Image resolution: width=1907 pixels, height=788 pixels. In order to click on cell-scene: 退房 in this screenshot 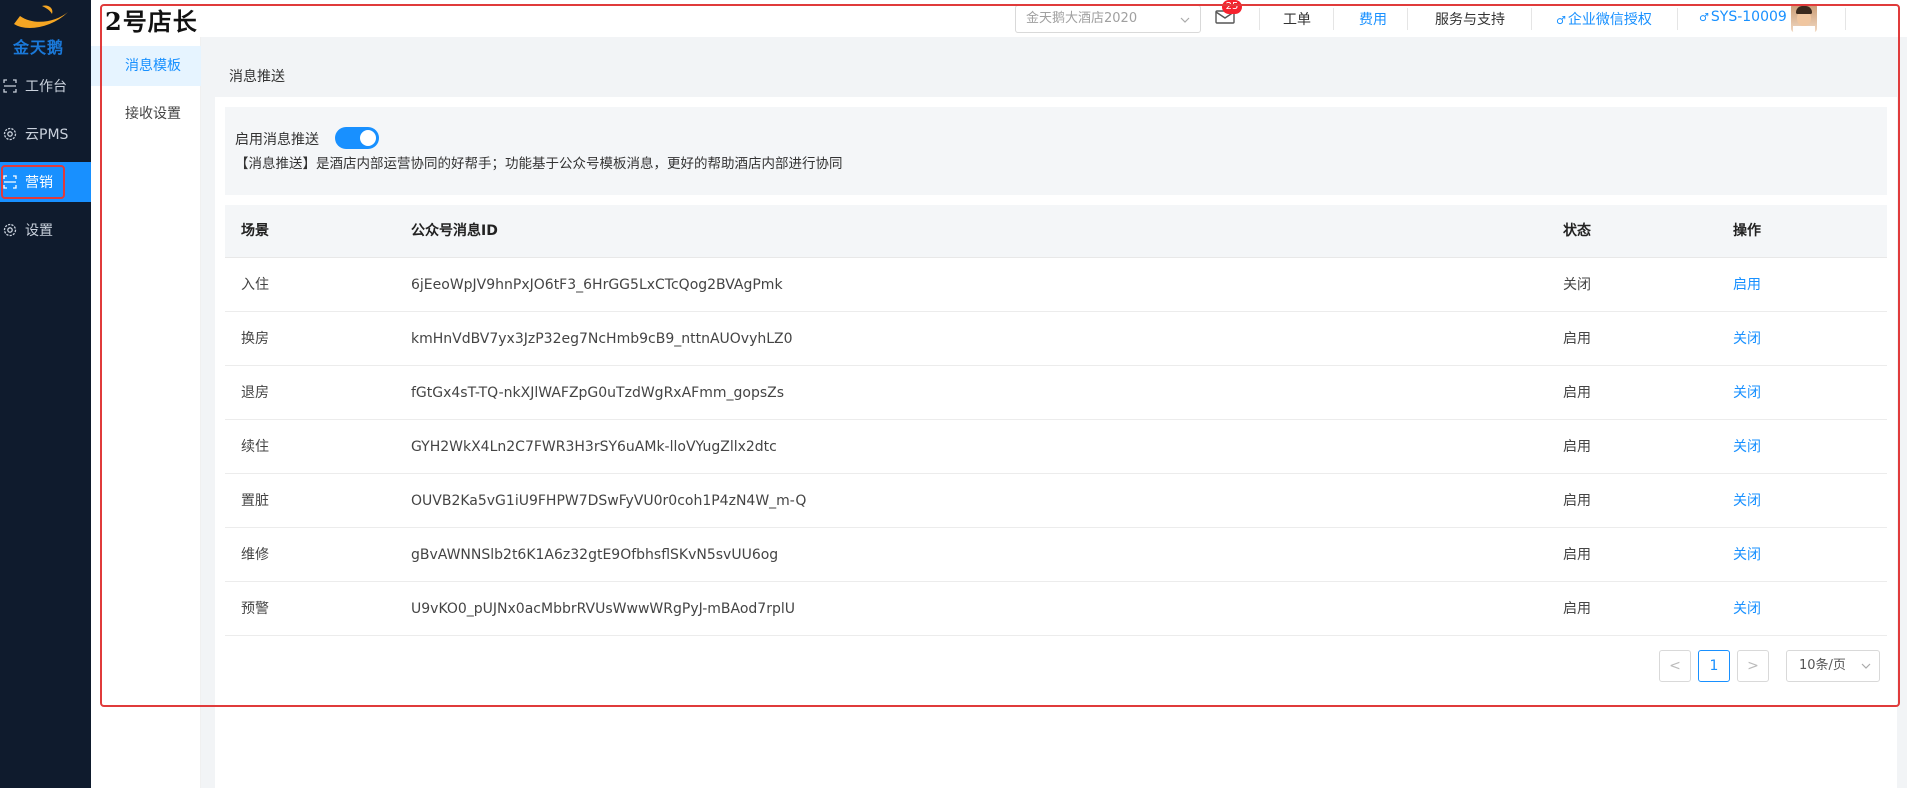, I will do `click(255, 393)`.